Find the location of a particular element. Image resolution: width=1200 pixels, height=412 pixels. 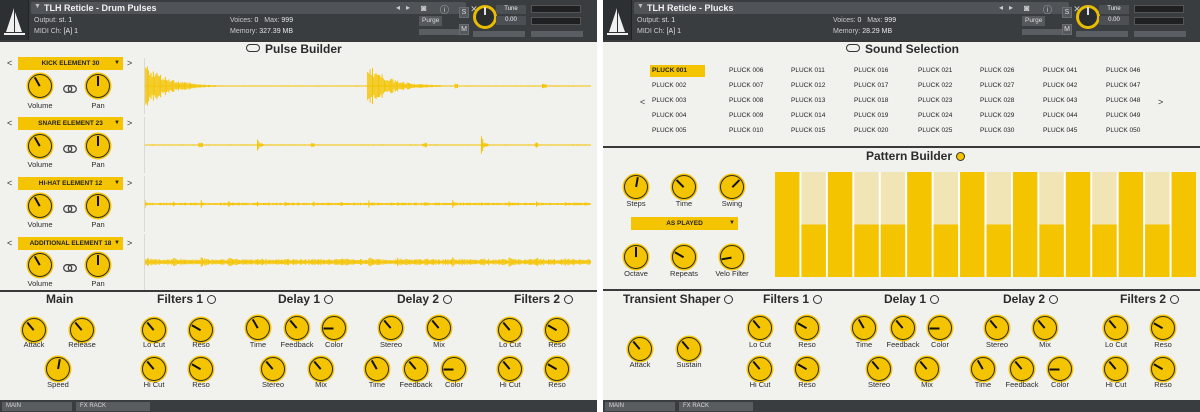

prev-page-arrow: < is located at coordinates (642, 102).